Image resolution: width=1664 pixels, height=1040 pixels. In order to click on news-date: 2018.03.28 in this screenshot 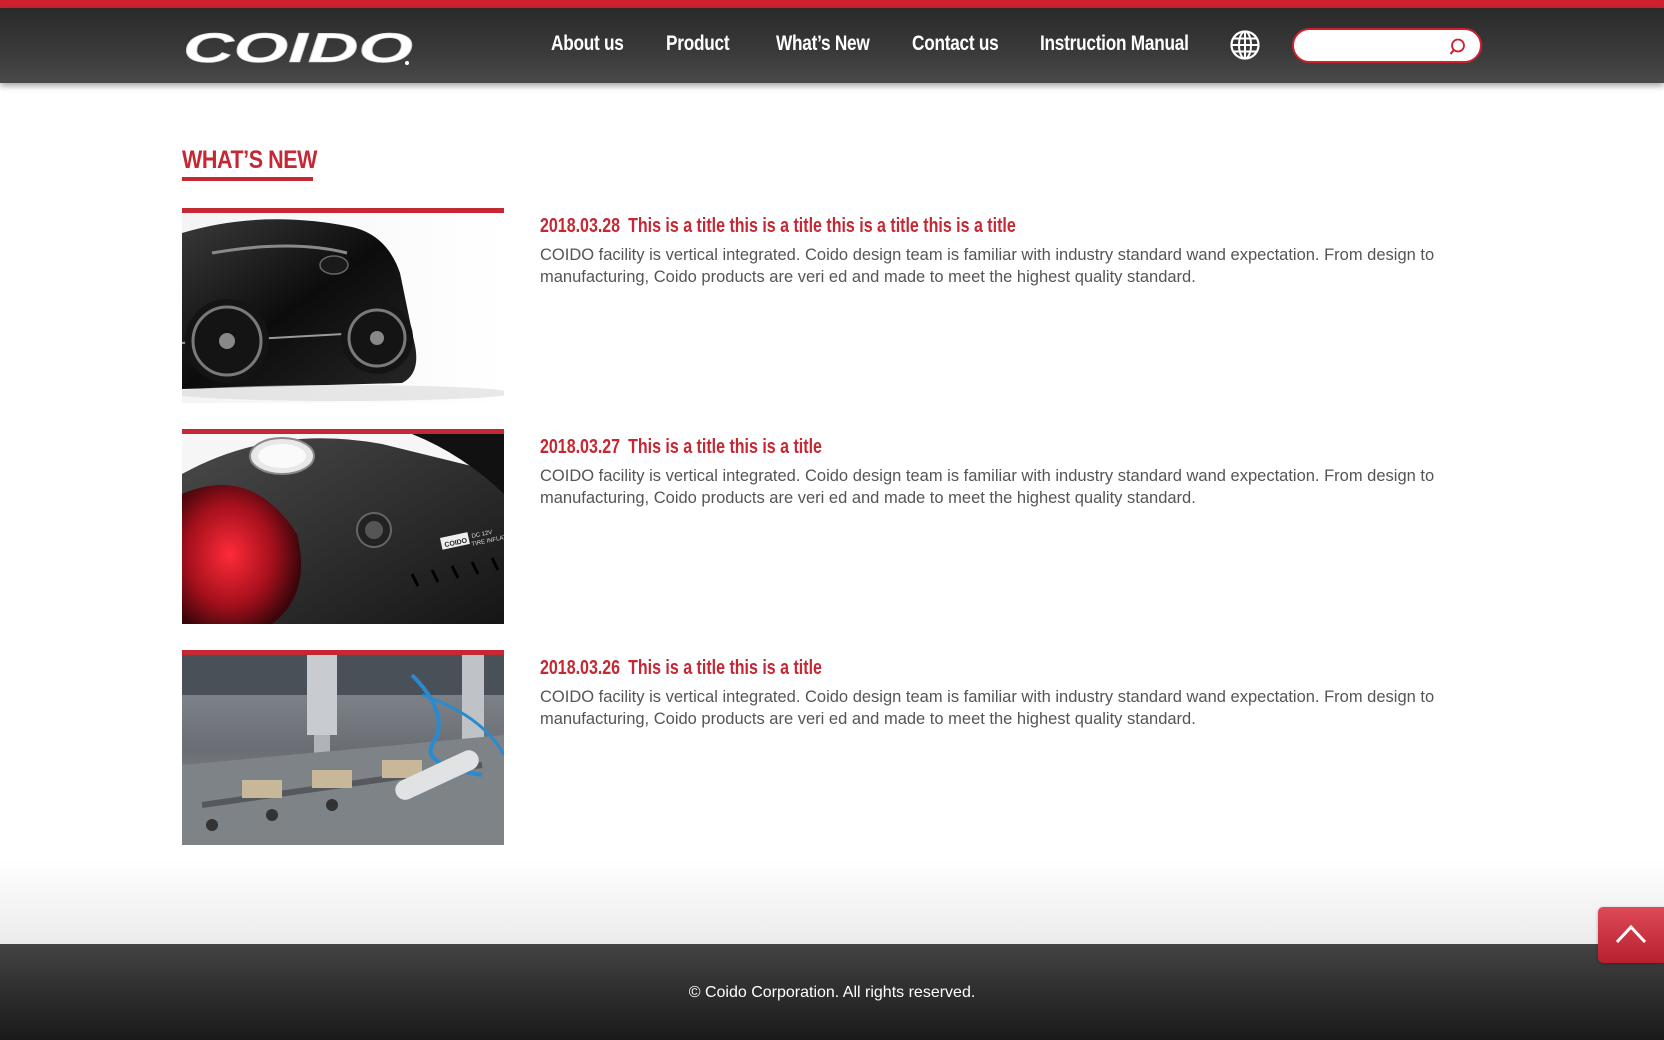, I will do `click(580, 226)`.